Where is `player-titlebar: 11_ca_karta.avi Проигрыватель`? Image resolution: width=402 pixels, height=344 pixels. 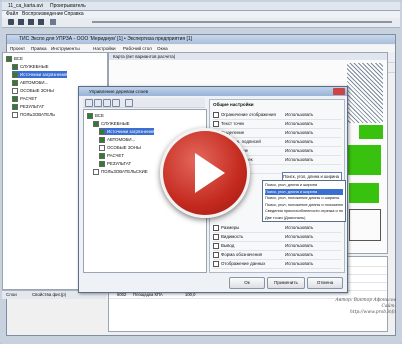
player-titlebar: 11_ca_karta.avi Проигрыватель is located at coordinates (201, 6).